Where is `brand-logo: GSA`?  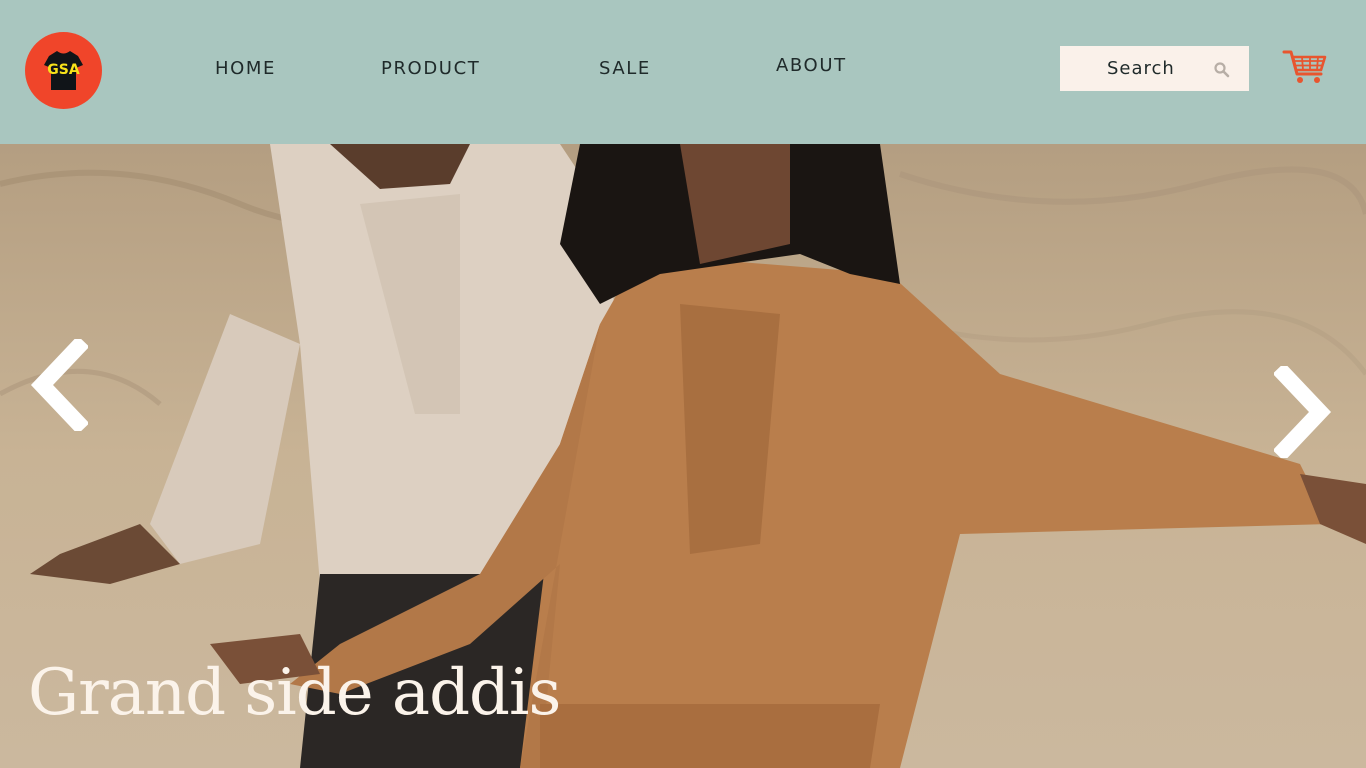
brand-logo: GSA is located at coordinates (63, 70).